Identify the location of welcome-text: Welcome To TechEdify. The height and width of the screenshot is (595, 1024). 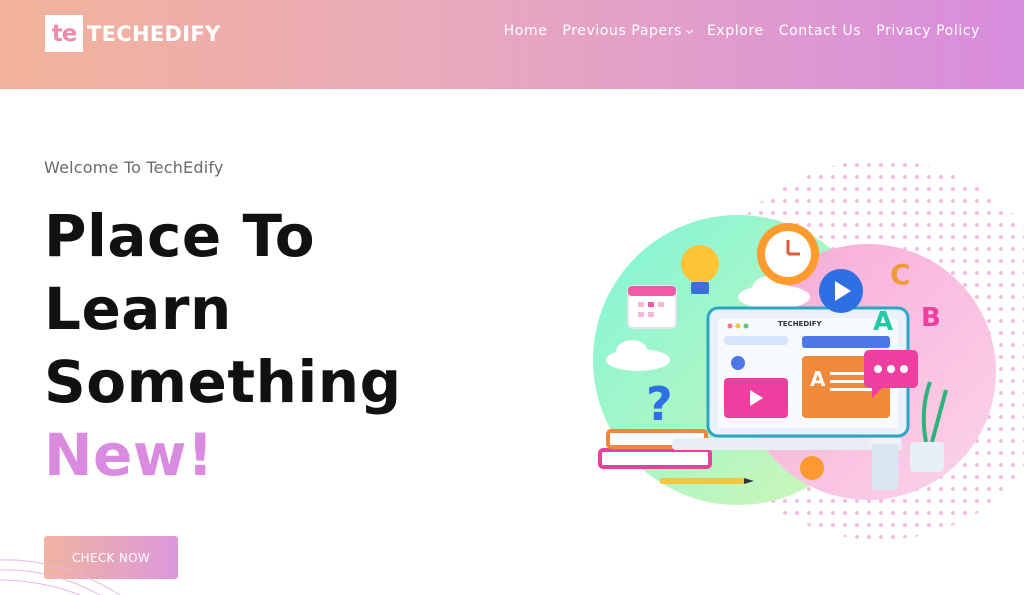
(134, 167).